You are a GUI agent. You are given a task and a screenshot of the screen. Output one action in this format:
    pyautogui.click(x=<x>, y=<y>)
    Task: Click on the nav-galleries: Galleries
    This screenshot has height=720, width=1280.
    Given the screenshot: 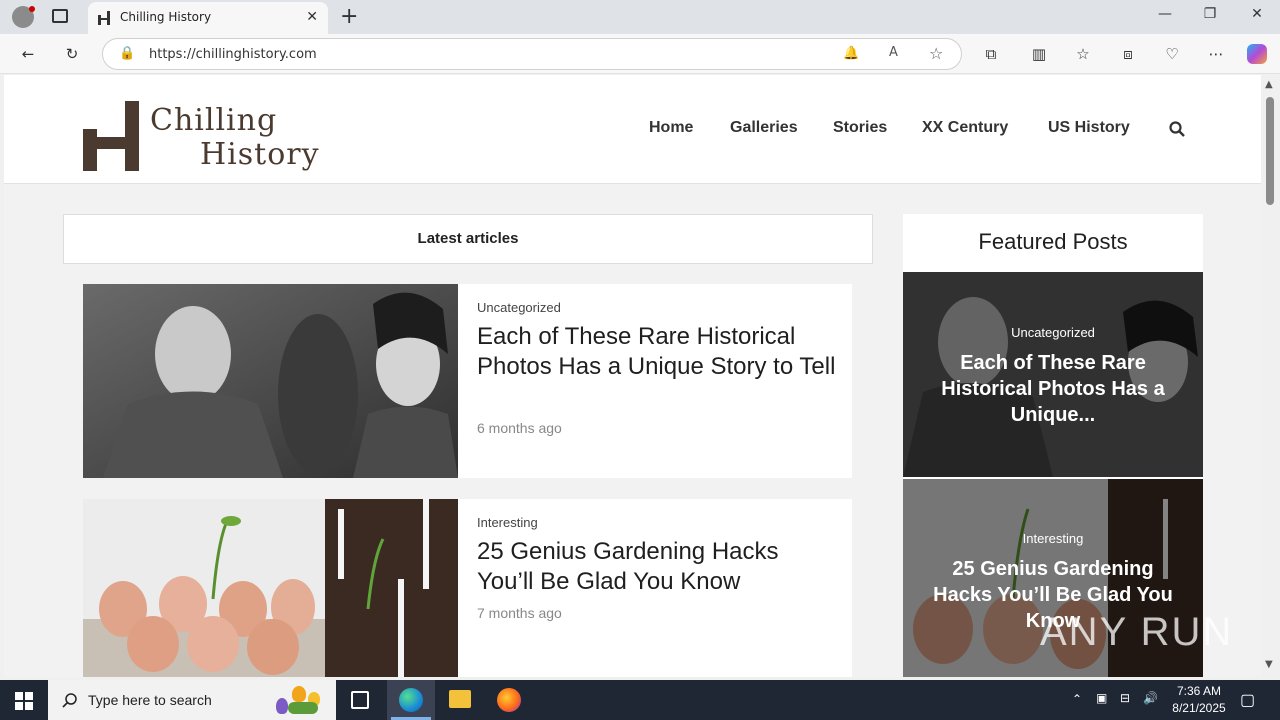 What is the action you would take?
    pyautogui.click(x=764, y=128)
    